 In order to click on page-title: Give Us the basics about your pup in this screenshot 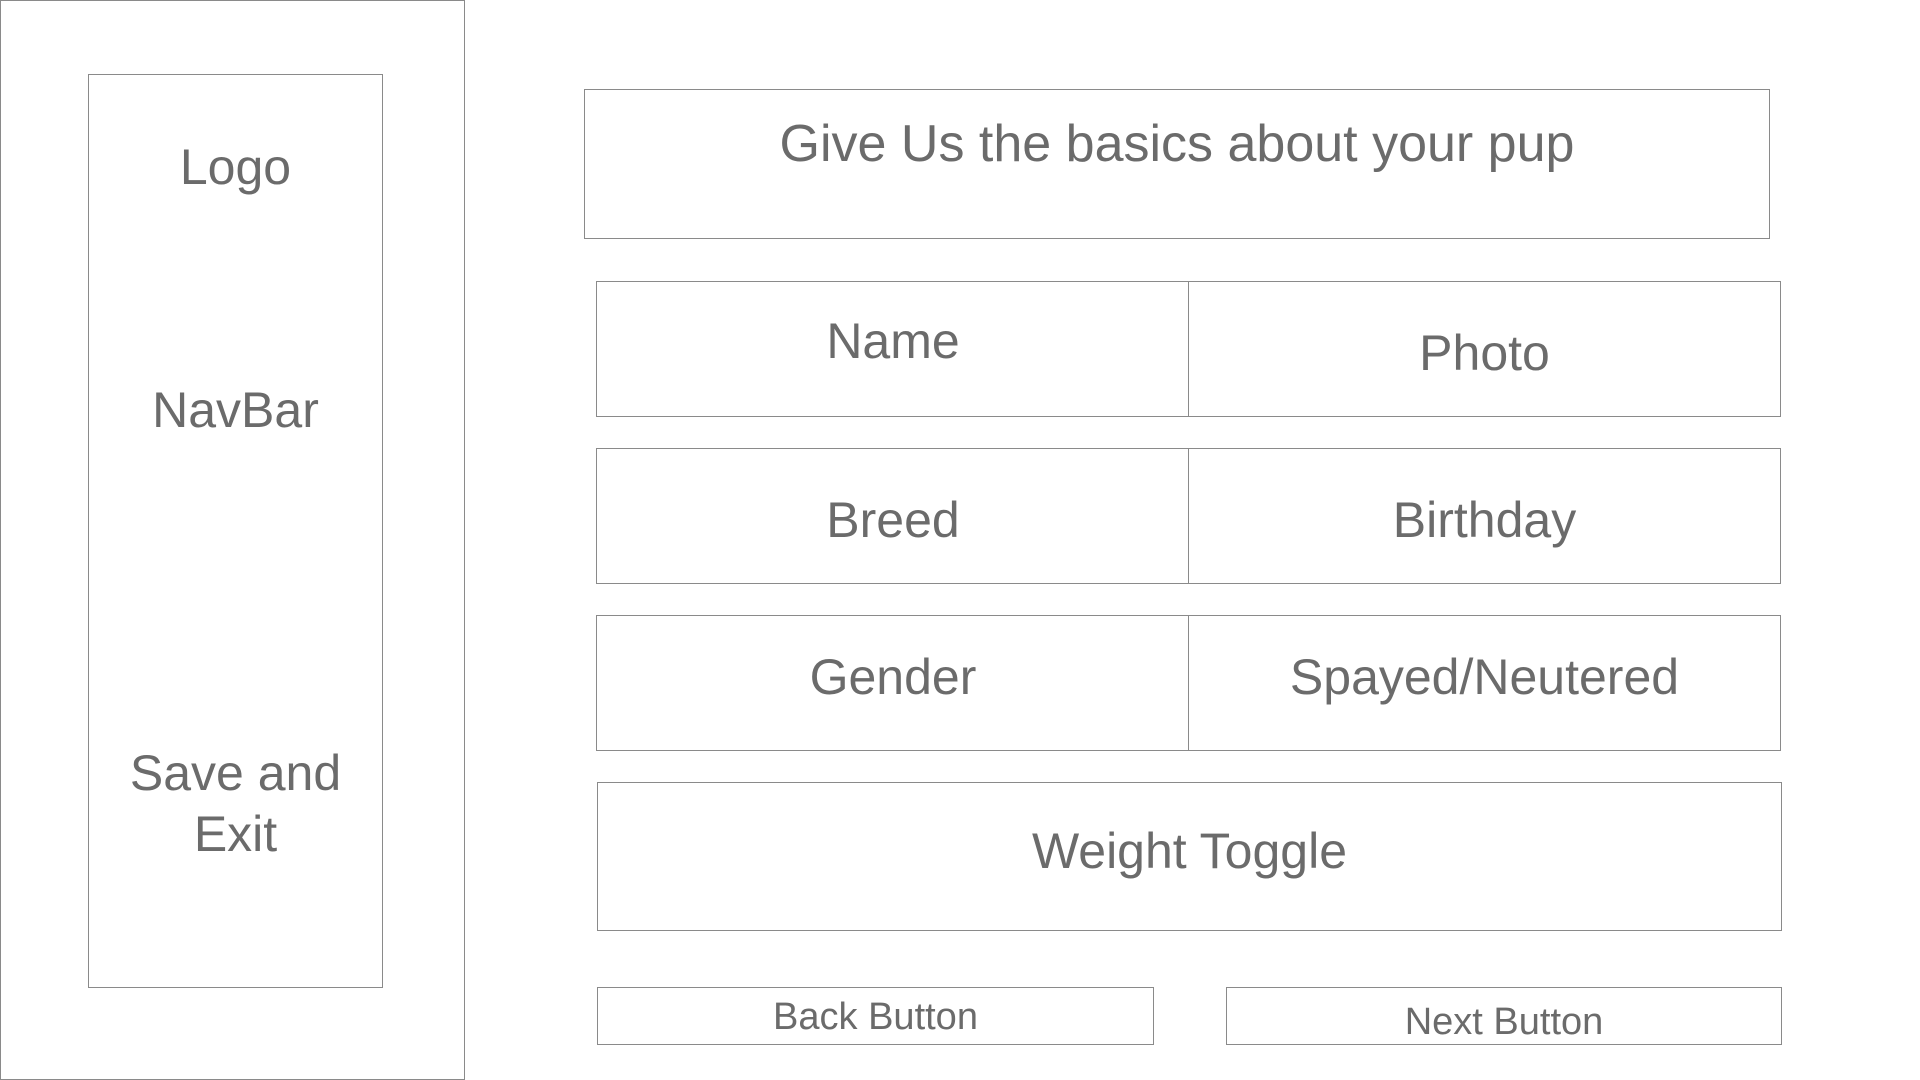, I will do `click(1177, 144)`.